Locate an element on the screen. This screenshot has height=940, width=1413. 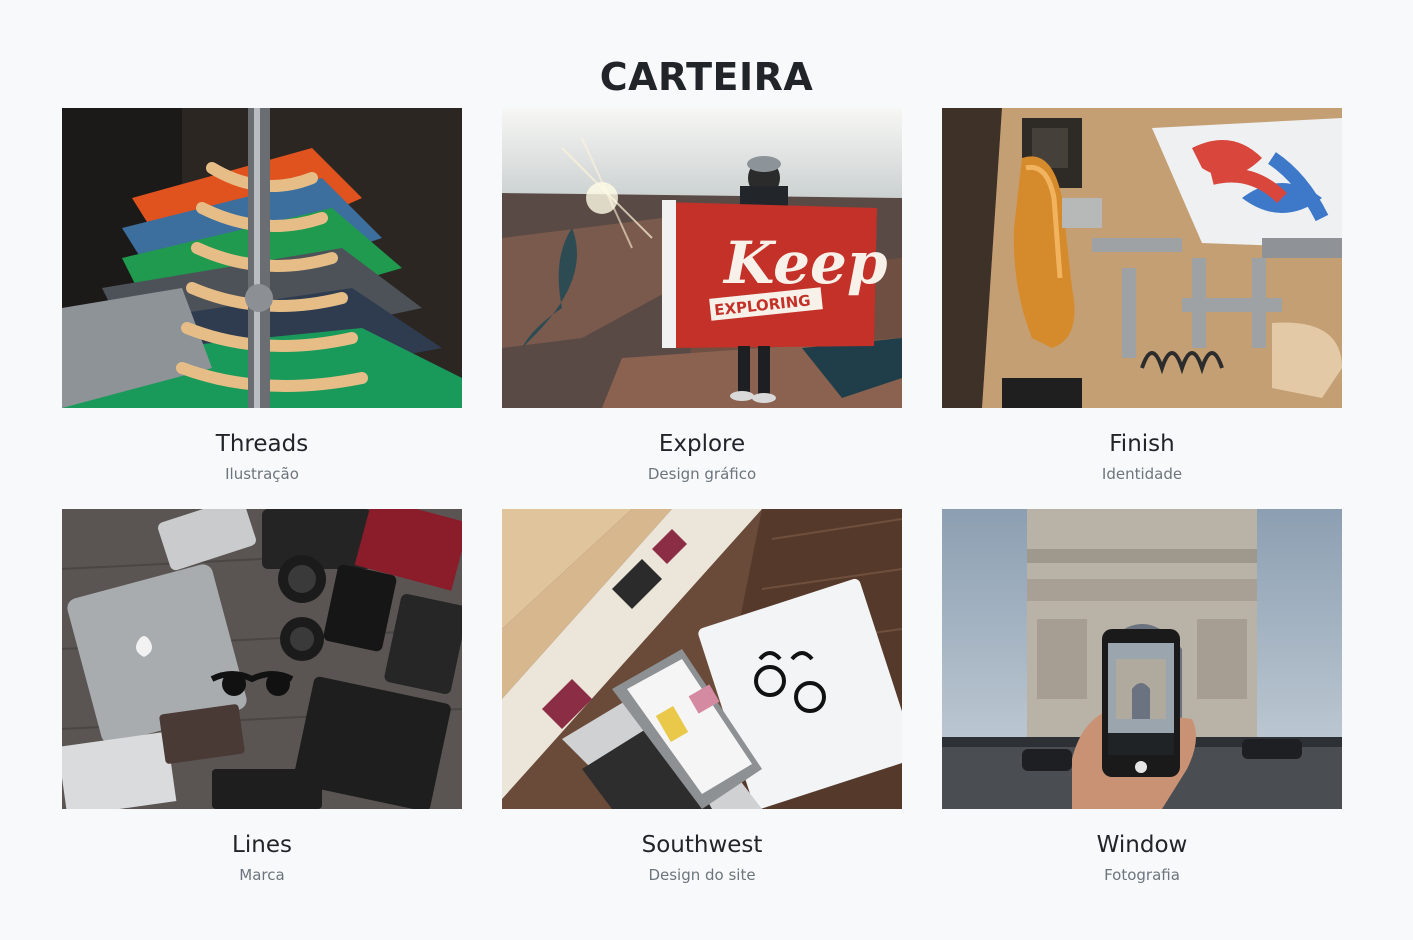
portfolio-item-southwest: Southwest Design do site is located at coordinates (702, 709).